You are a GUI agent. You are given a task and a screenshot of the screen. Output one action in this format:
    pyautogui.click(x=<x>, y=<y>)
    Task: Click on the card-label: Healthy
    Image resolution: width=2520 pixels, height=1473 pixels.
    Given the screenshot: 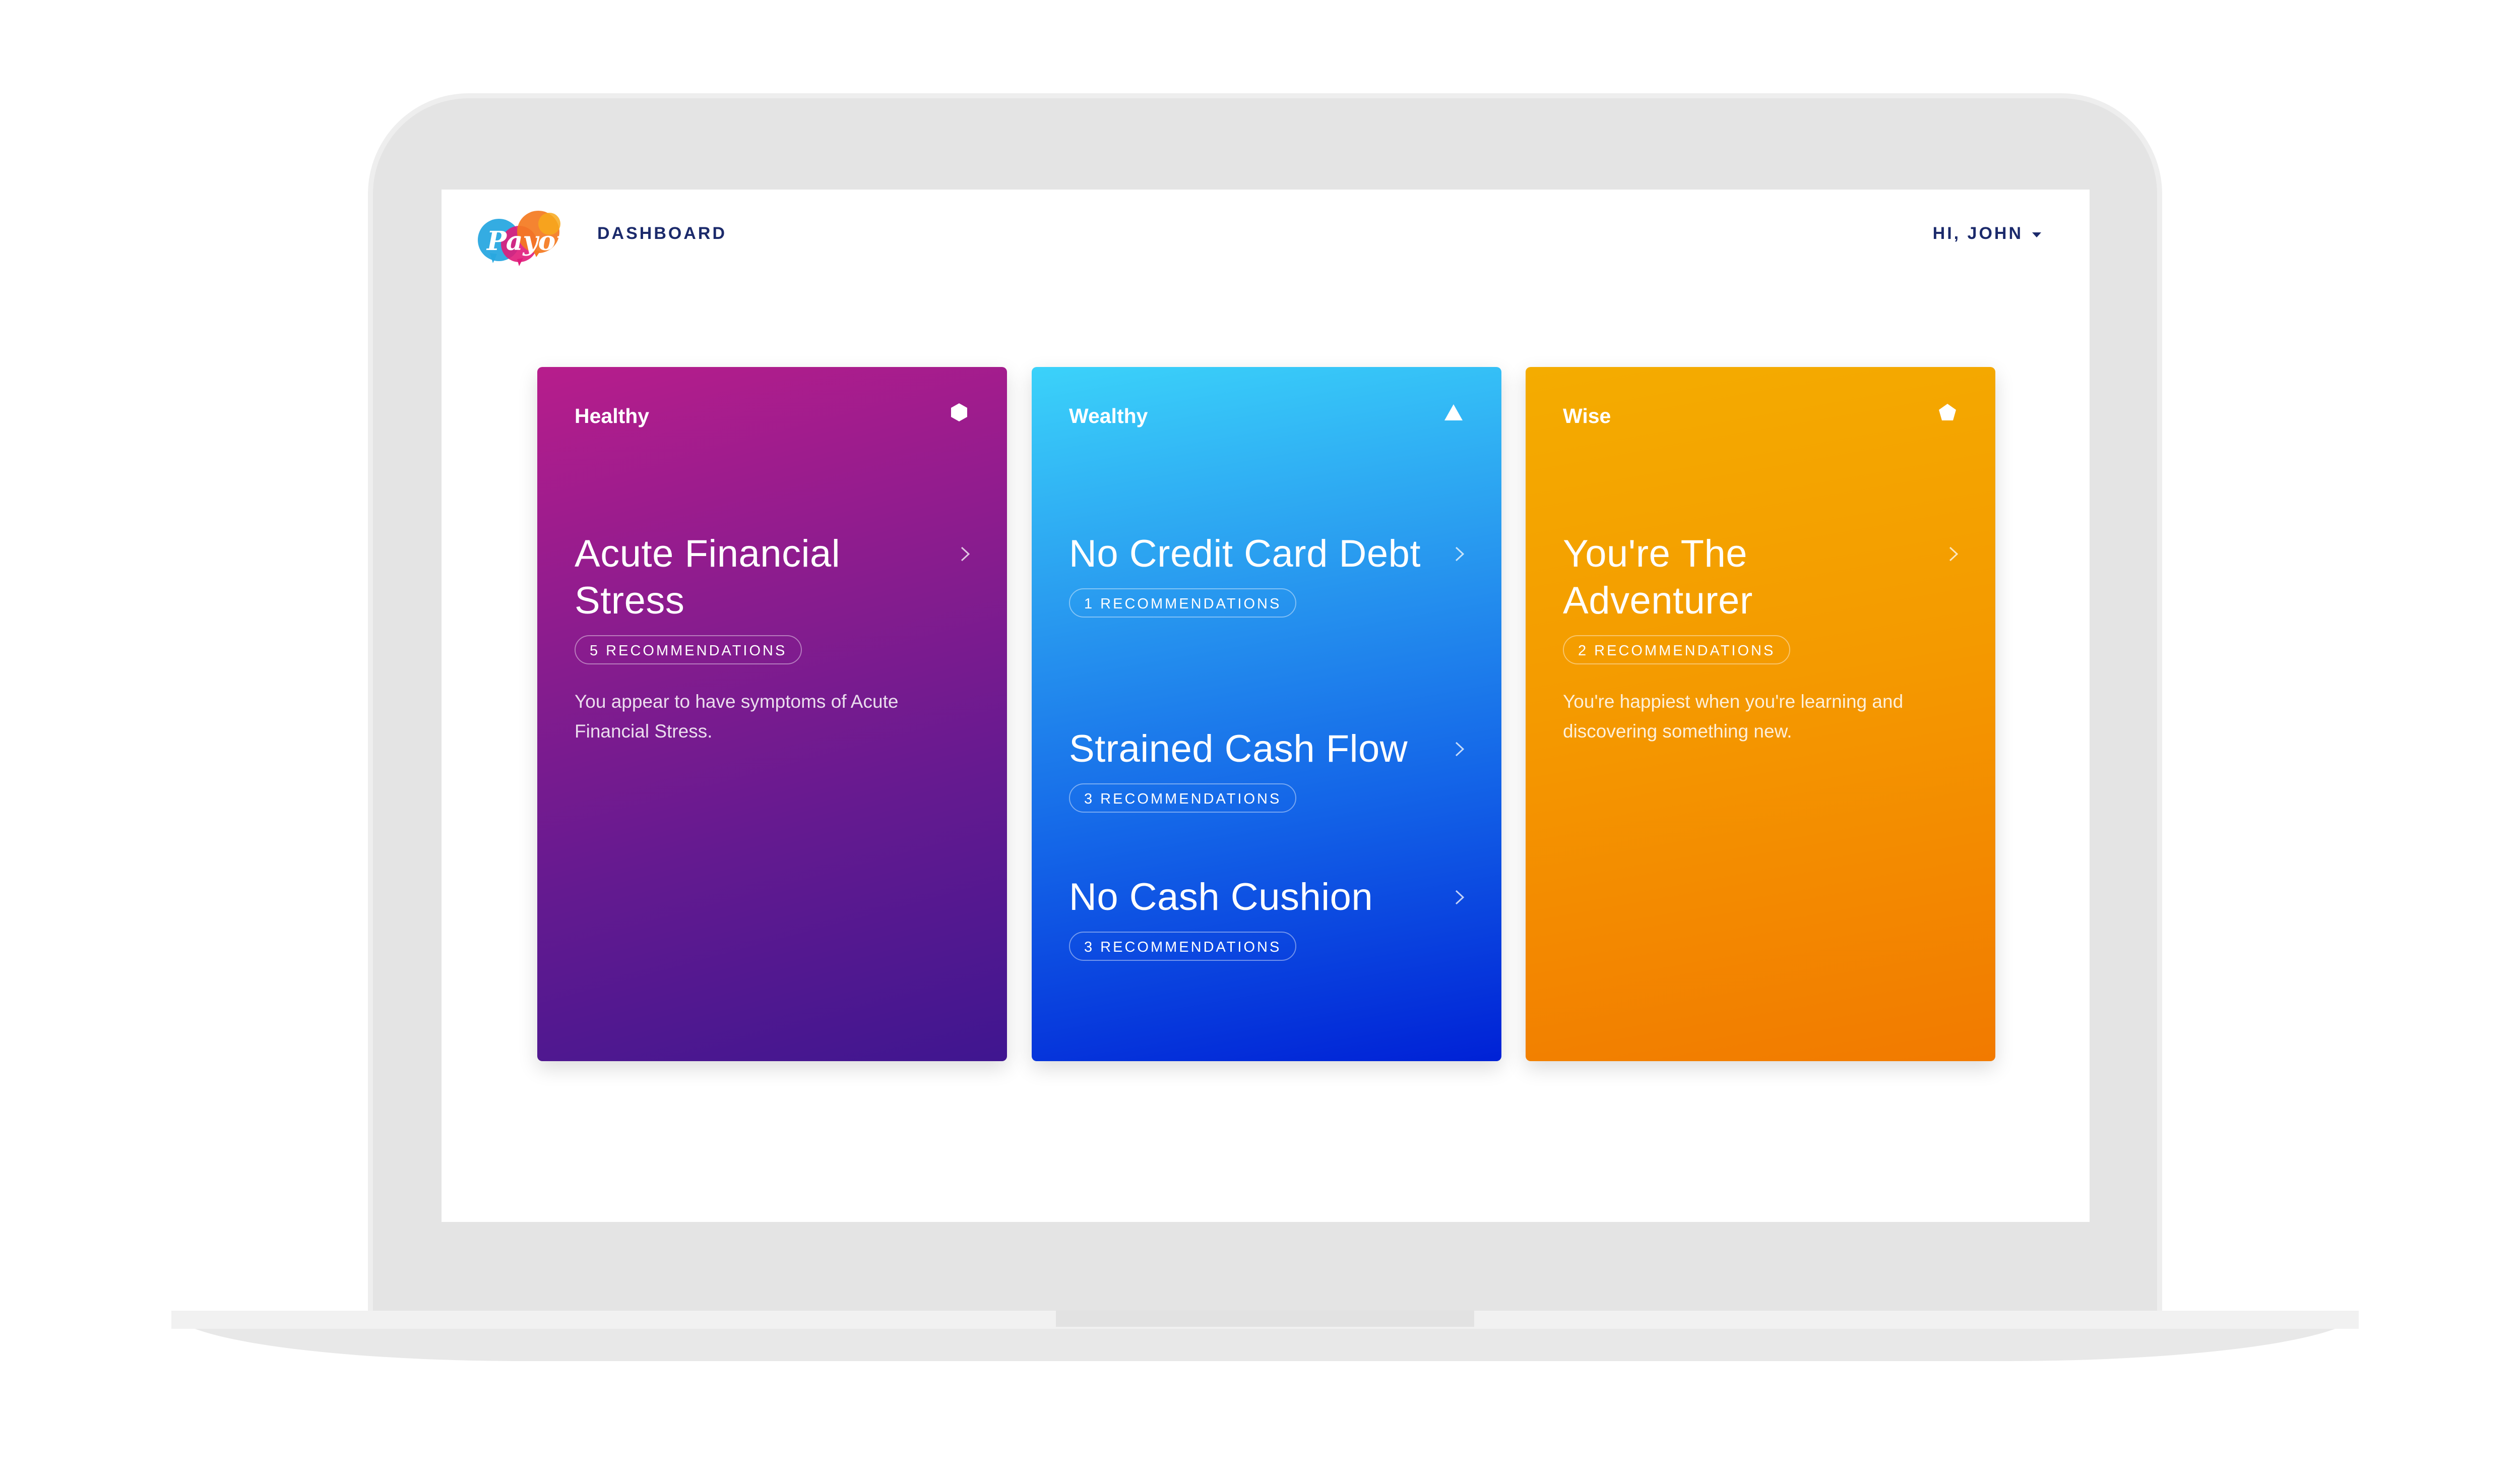 What is the action you would take?
    pyautogui.click(x=612, y=415)
    